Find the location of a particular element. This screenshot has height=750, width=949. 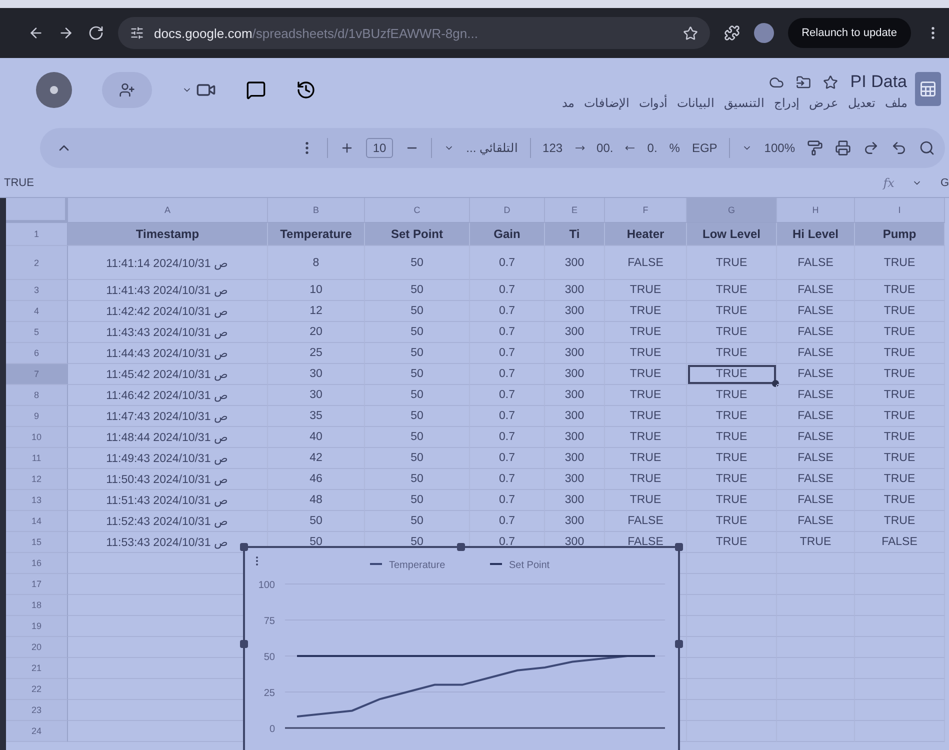

row-number: 6 is located at coordinates (37, 353).